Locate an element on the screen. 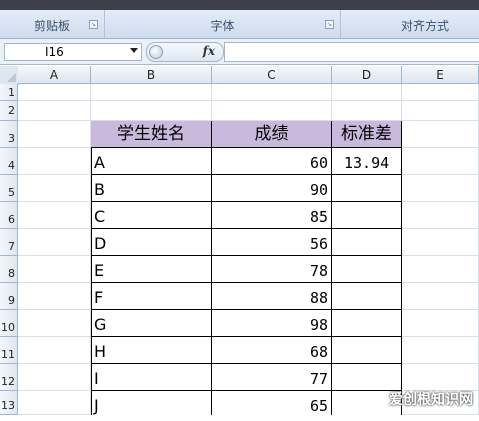 This screenshot has width=479, height=421. expand-handle-icon is located at coordinates (156, 52).